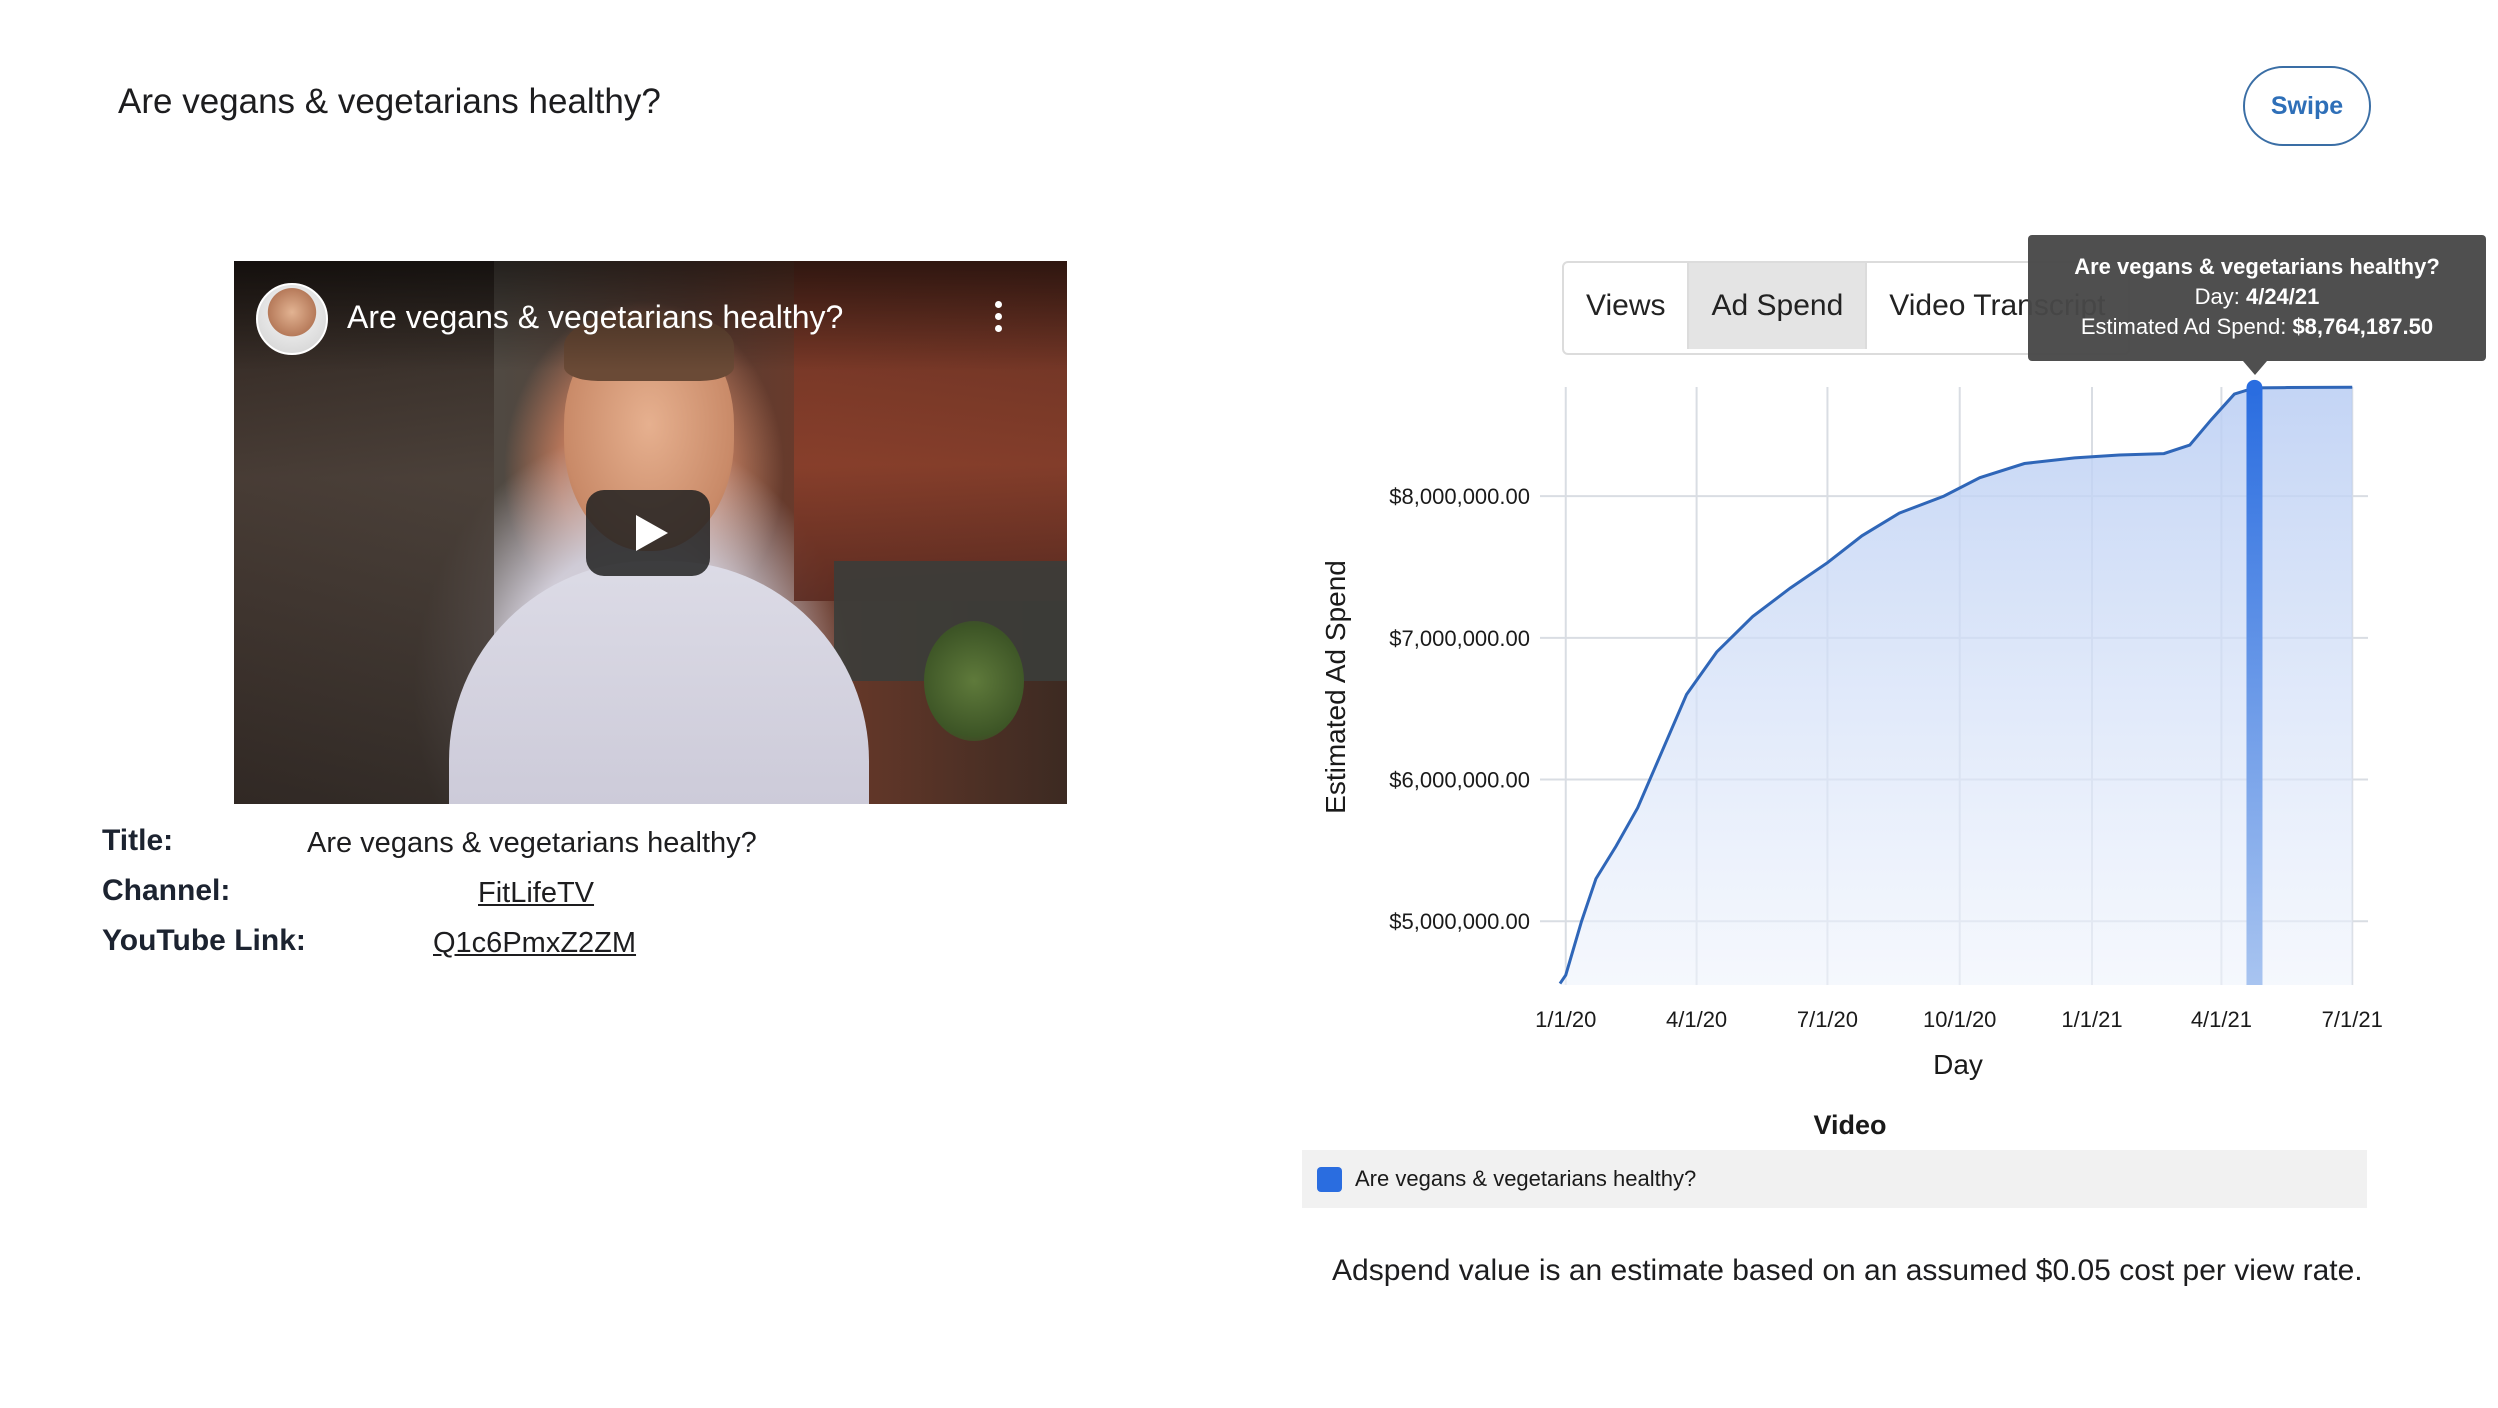  I want to click on series-area, so click(1956, 686).